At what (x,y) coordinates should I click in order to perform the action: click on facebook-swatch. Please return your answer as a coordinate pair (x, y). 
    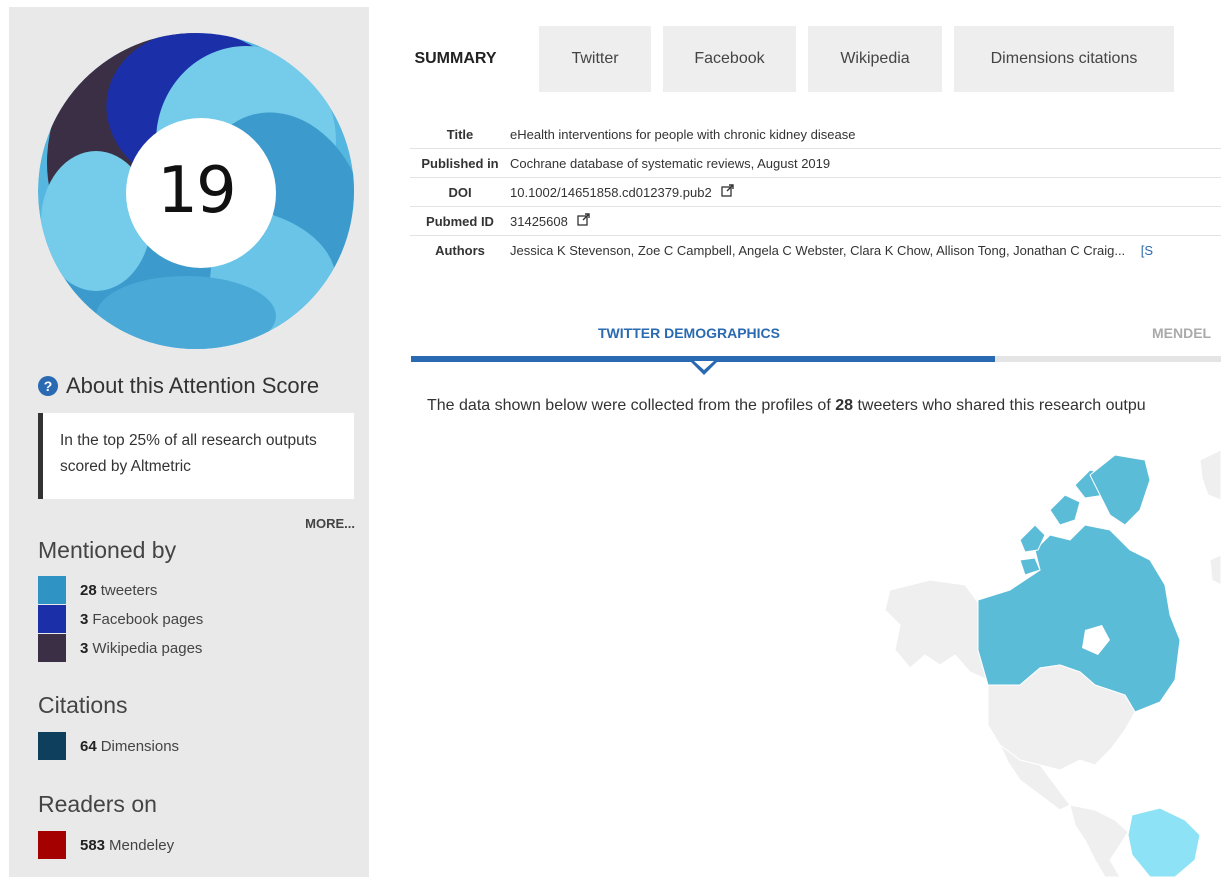
    Looking at the image, I should click on (52, 619).